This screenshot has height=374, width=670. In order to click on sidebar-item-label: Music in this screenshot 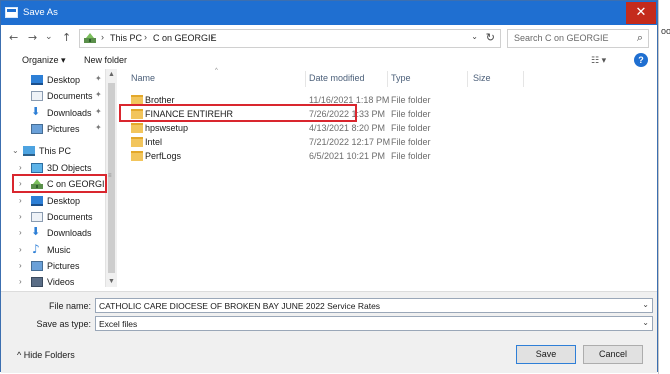, I will do `click(59, 250)`.